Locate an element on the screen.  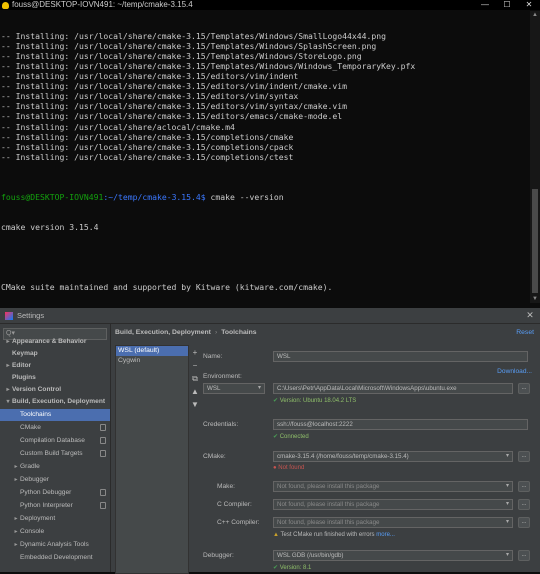
nav-item-gradle: ▸ Gradle is located at coordinates (55, 467).